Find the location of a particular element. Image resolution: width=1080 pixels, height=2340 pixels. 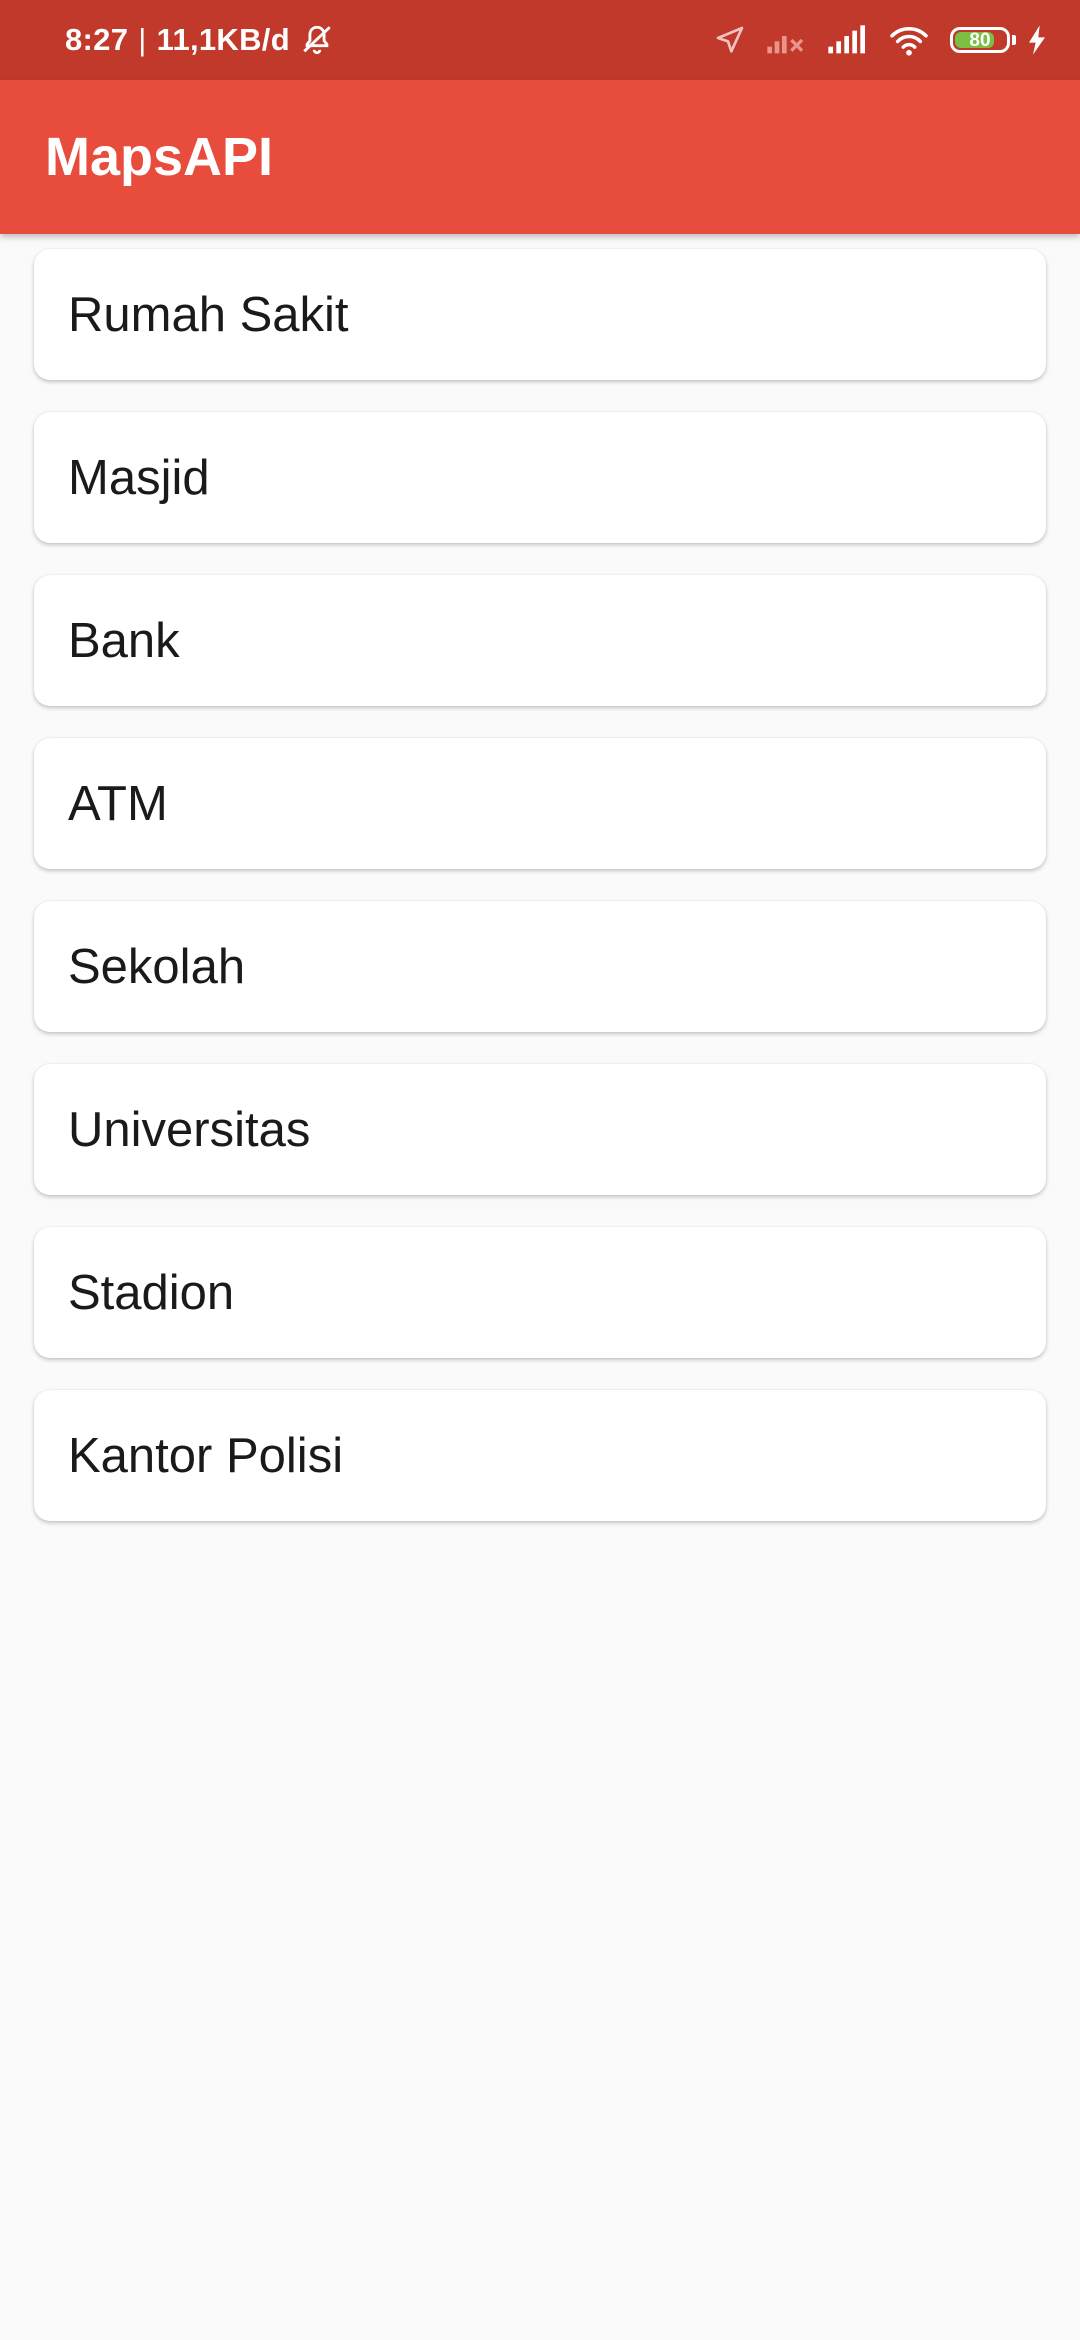

list-item-label: Bank is located at coordinates (124, 640).